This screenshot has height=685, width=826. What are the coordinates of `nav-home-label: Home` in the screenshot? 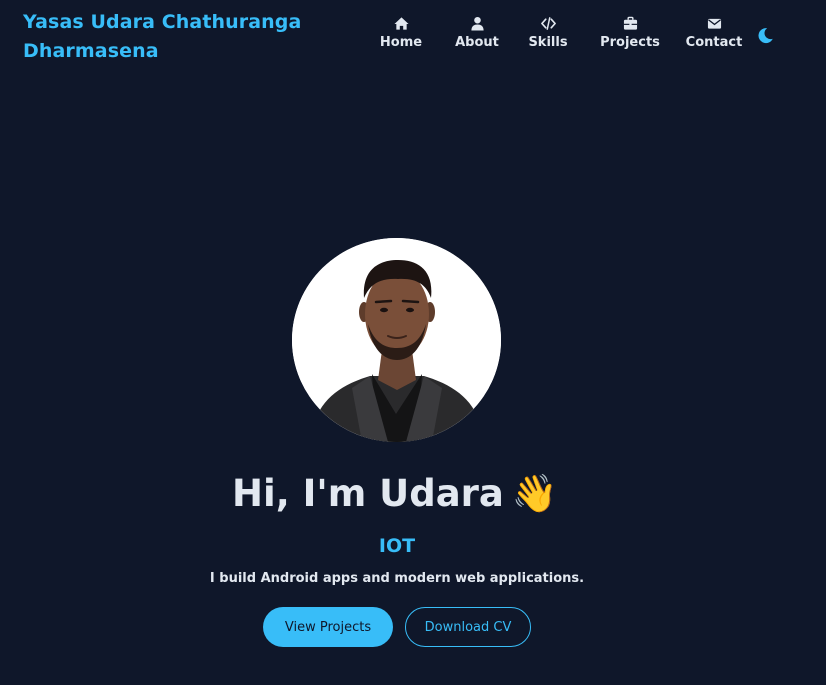 It's located at (401, 42).